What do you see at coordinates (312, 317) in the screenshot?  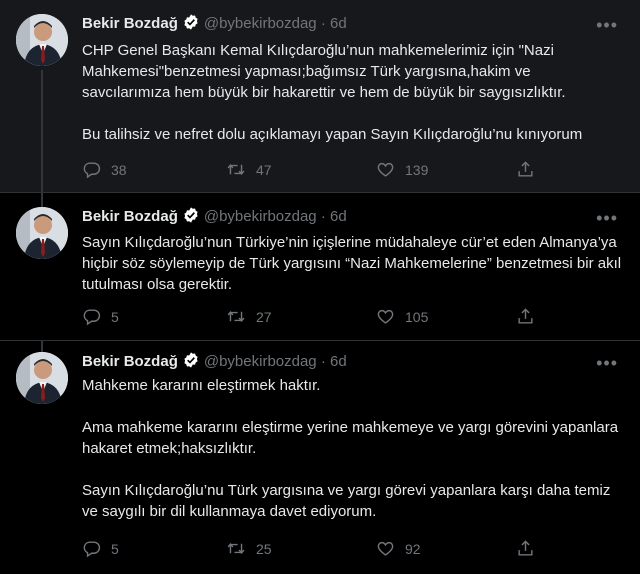 I see `tweet-actions: 5 27 105` at bounding box center [312, 317].